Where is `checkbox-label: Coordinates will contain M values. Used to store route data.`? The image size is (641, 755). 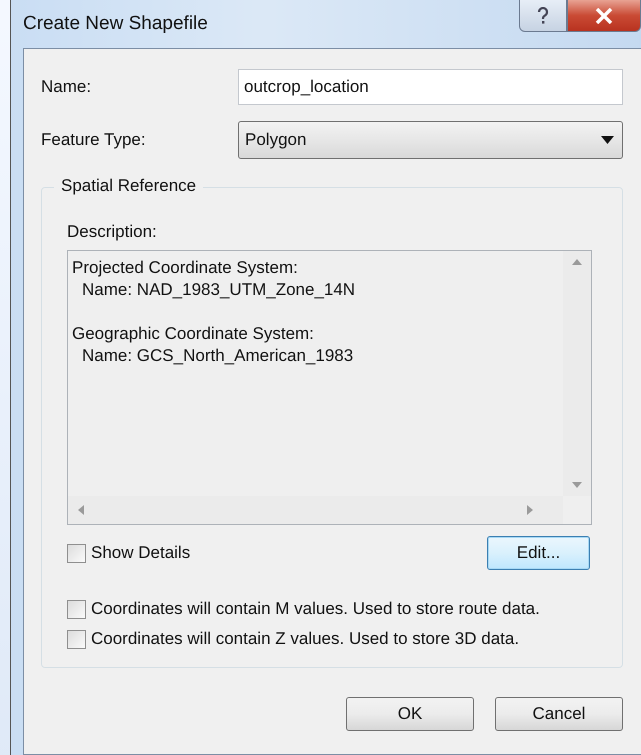 checkbox-label: Coordinates will contain M values. Used to store route data. is located at coordinates (315, 609).